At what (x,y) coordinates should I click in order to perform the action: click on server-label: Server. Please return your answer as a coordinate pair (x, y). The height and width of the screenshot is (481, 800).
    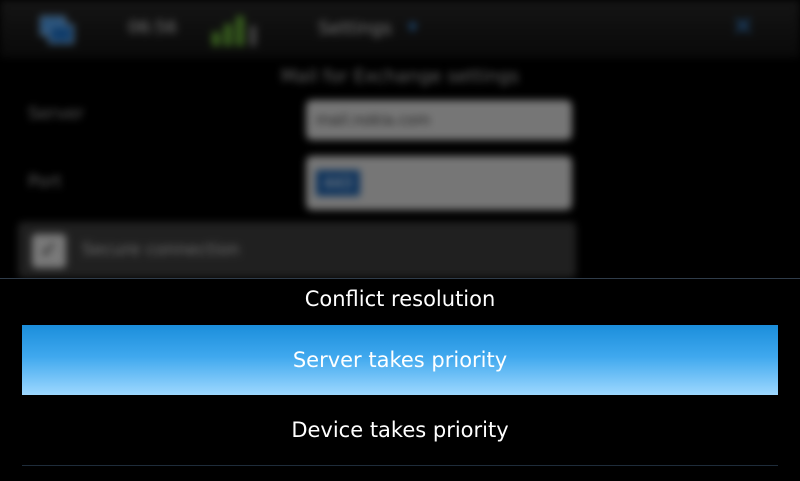
    Looking at the image, I should click on (56, 114).